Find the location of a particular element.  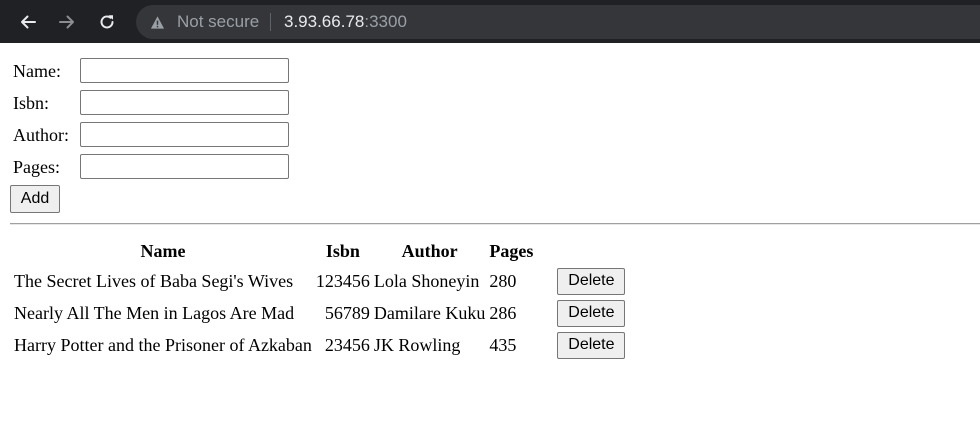

header-name: Name is located at coordinates (163, 250).